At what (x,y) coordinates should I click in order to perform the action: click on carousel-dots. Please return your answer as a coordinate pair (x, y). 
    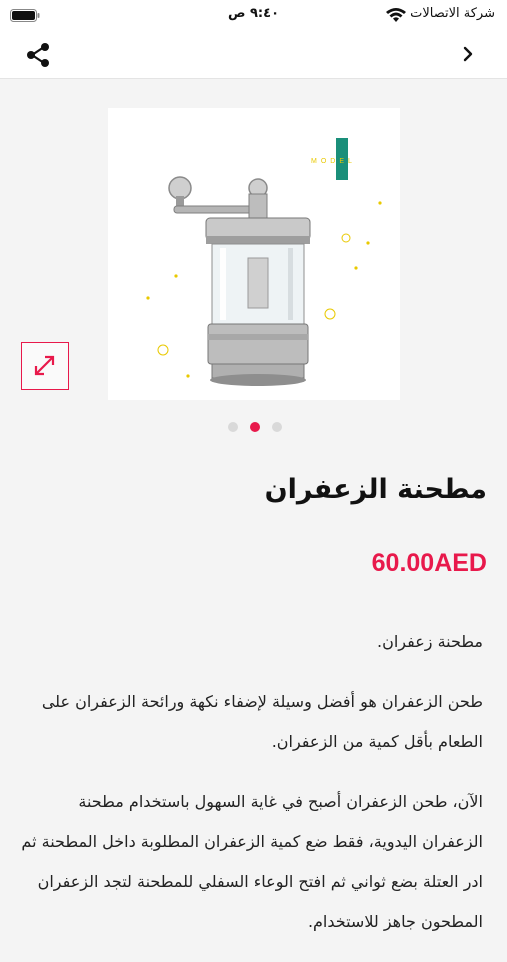
    Looking at the image, I should click on (257, 427).